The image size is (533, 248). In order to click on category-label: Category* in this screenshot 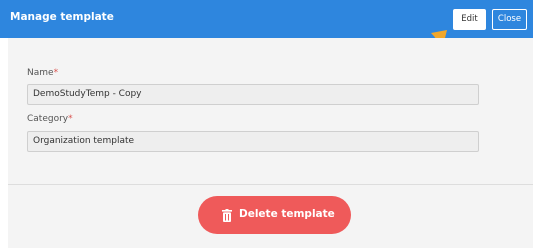, I will do `click(50, 119)`.